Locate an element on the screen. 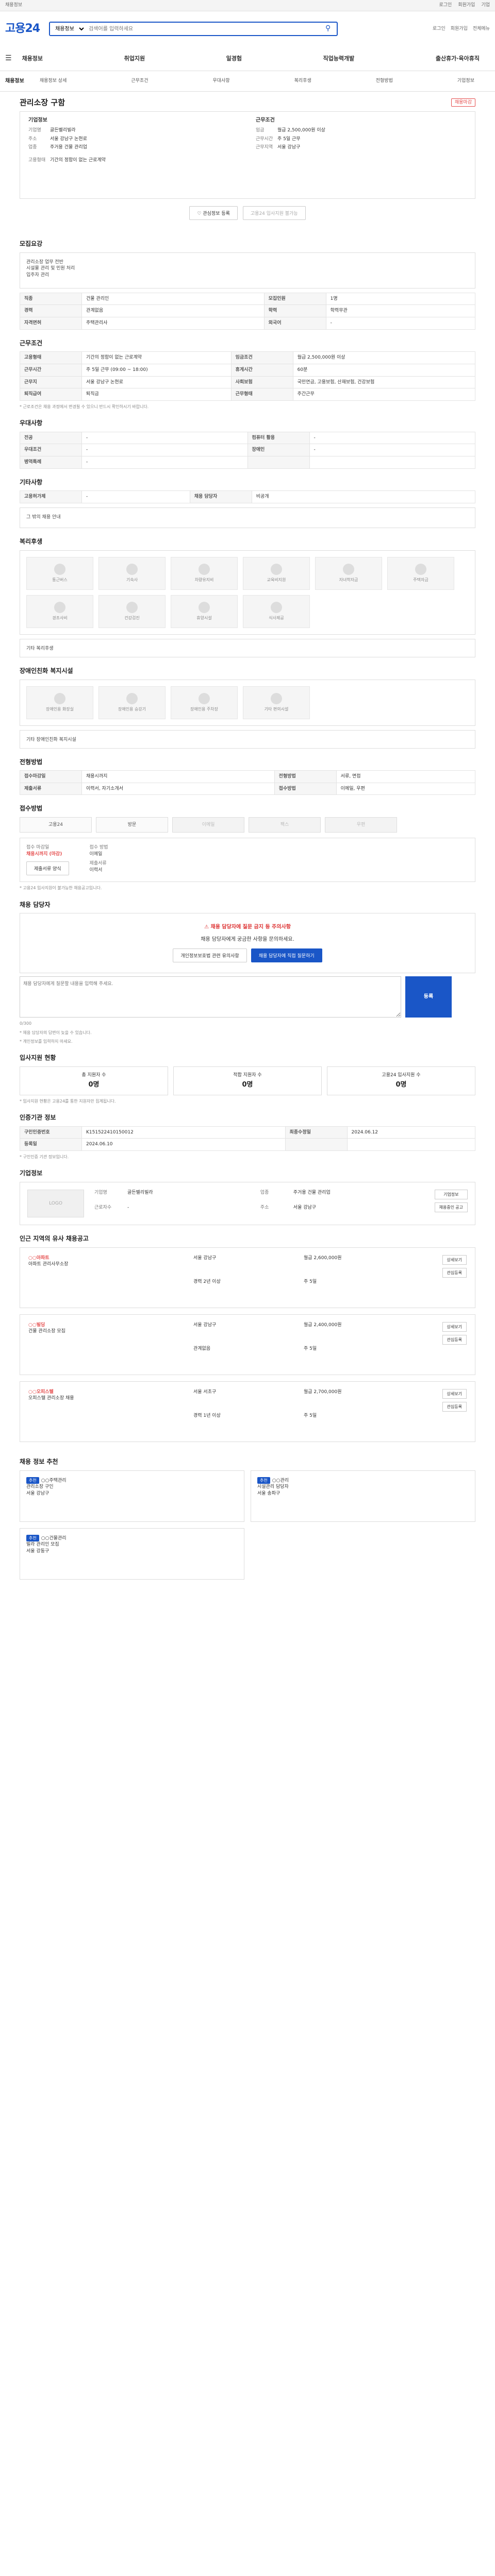 The image size is (495, 2576). table-header-cell: 직종 is located at coordinates (51, 299).